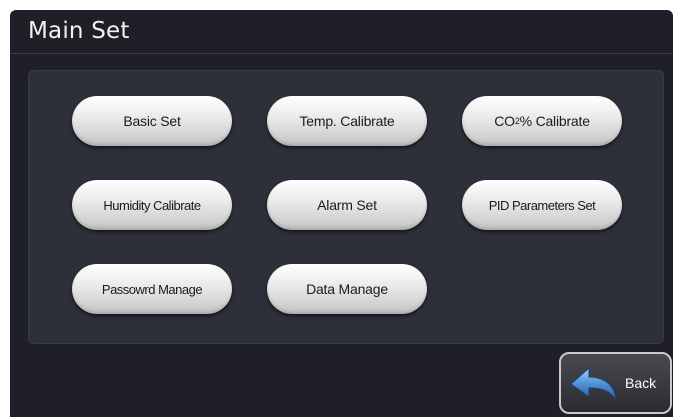 Image resolution: width=673 pixels, height=417 pixels. I want to click on back-label: Back, so click(641, 383).